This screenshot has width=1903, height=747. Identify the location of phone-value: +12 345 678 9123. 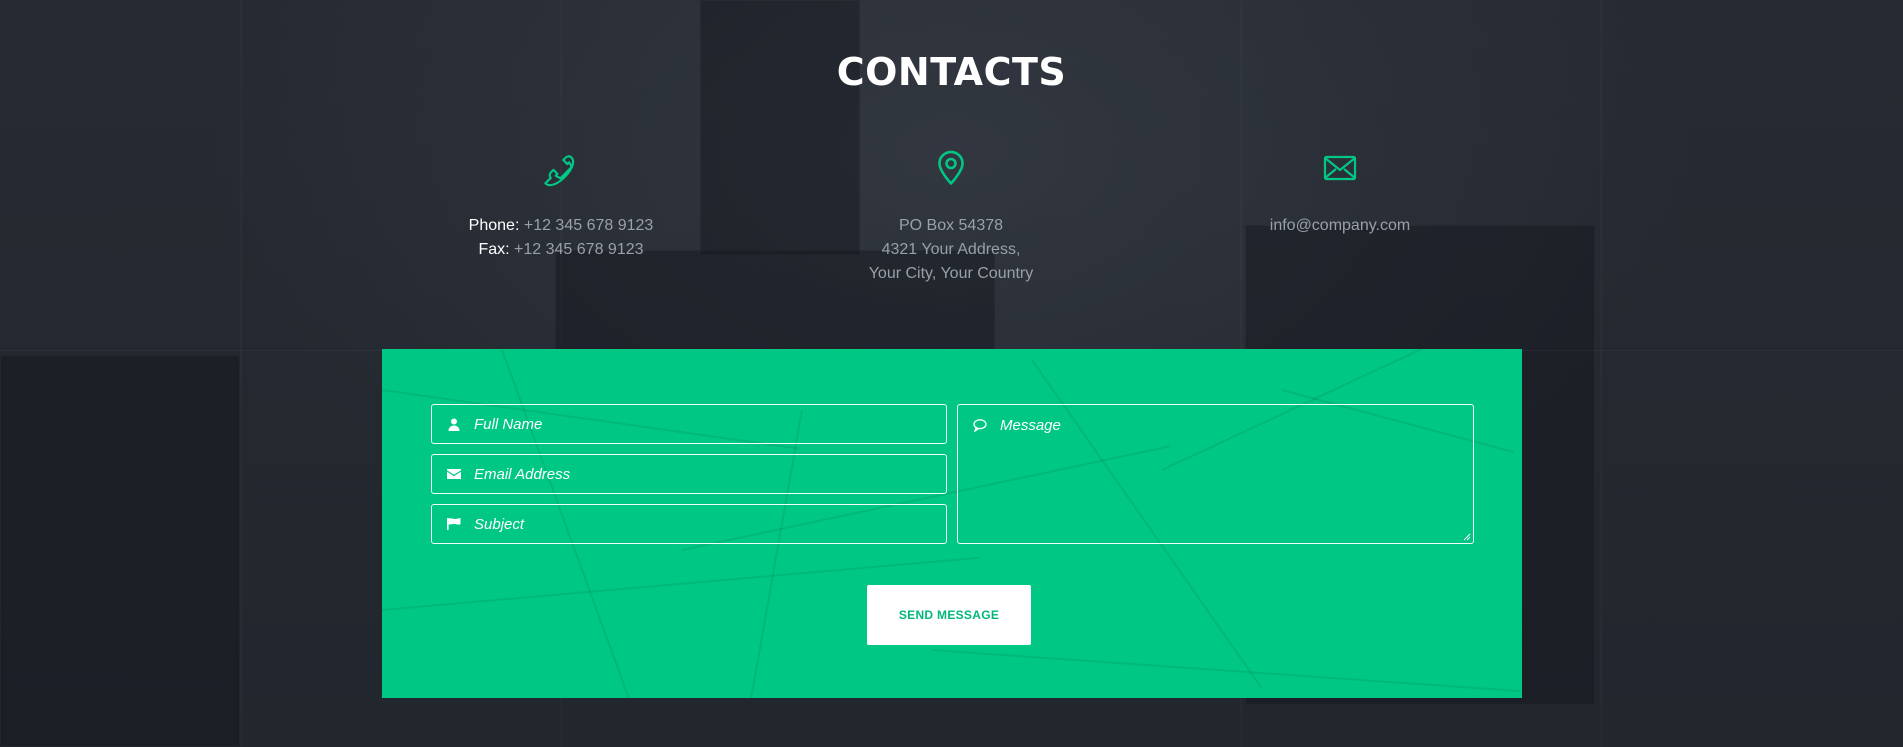
(588, 225).